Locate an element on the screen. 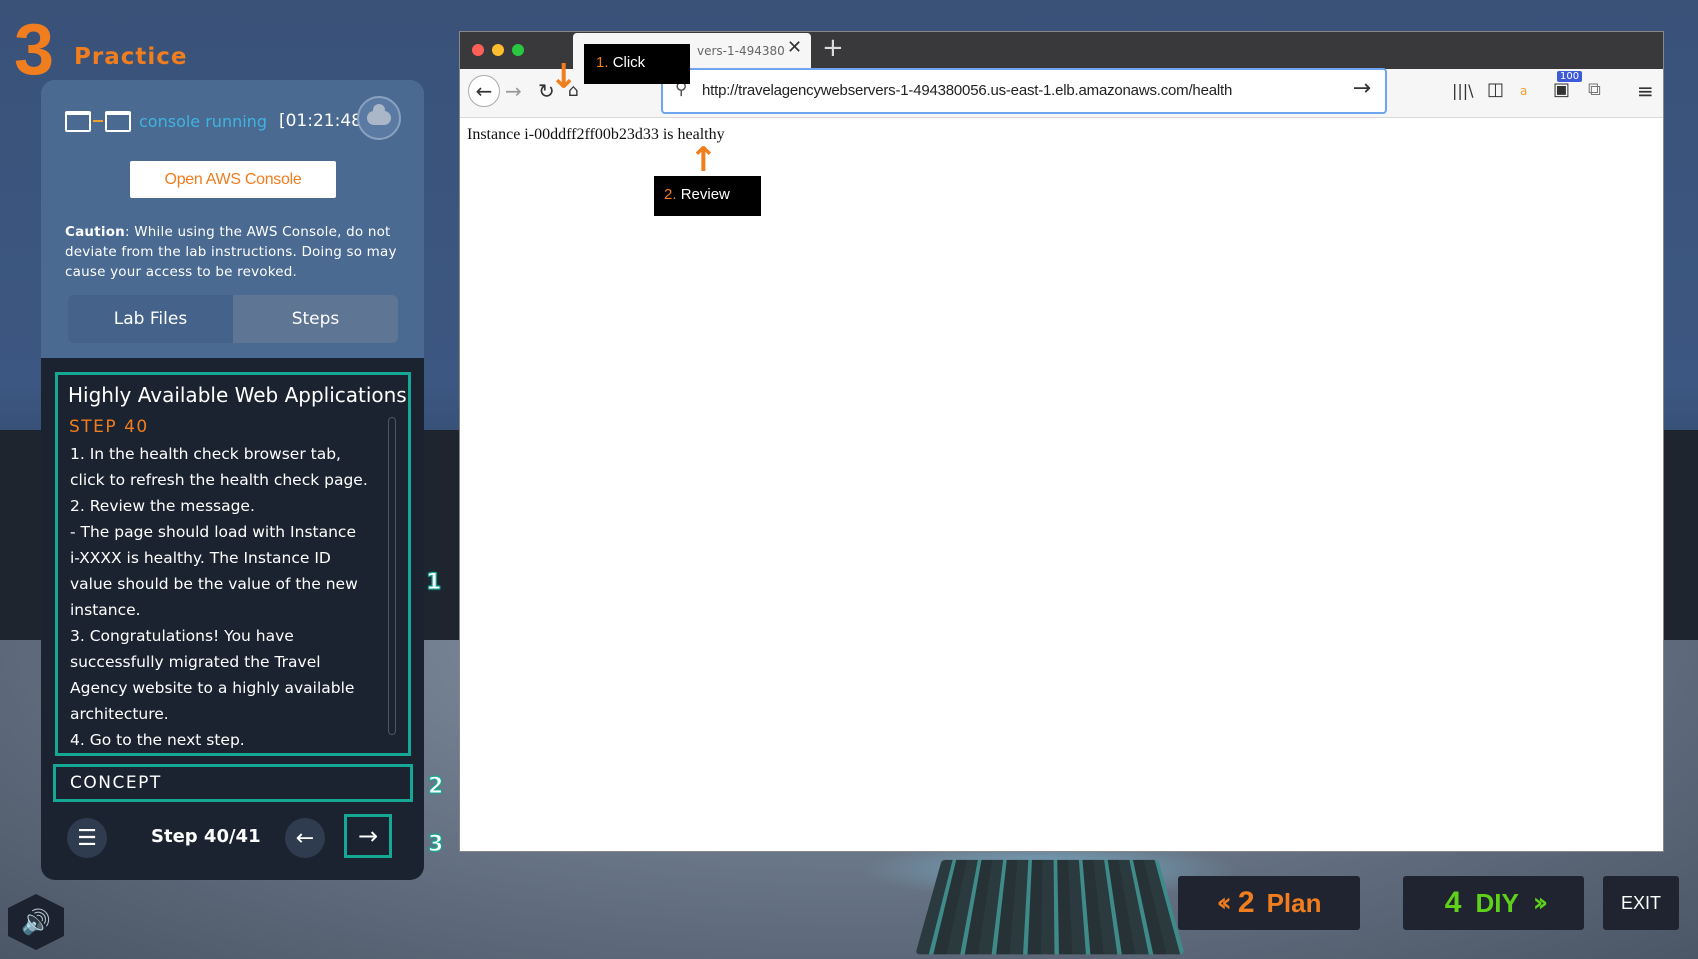  back-icon: ← is located at coordinates (484, 91).